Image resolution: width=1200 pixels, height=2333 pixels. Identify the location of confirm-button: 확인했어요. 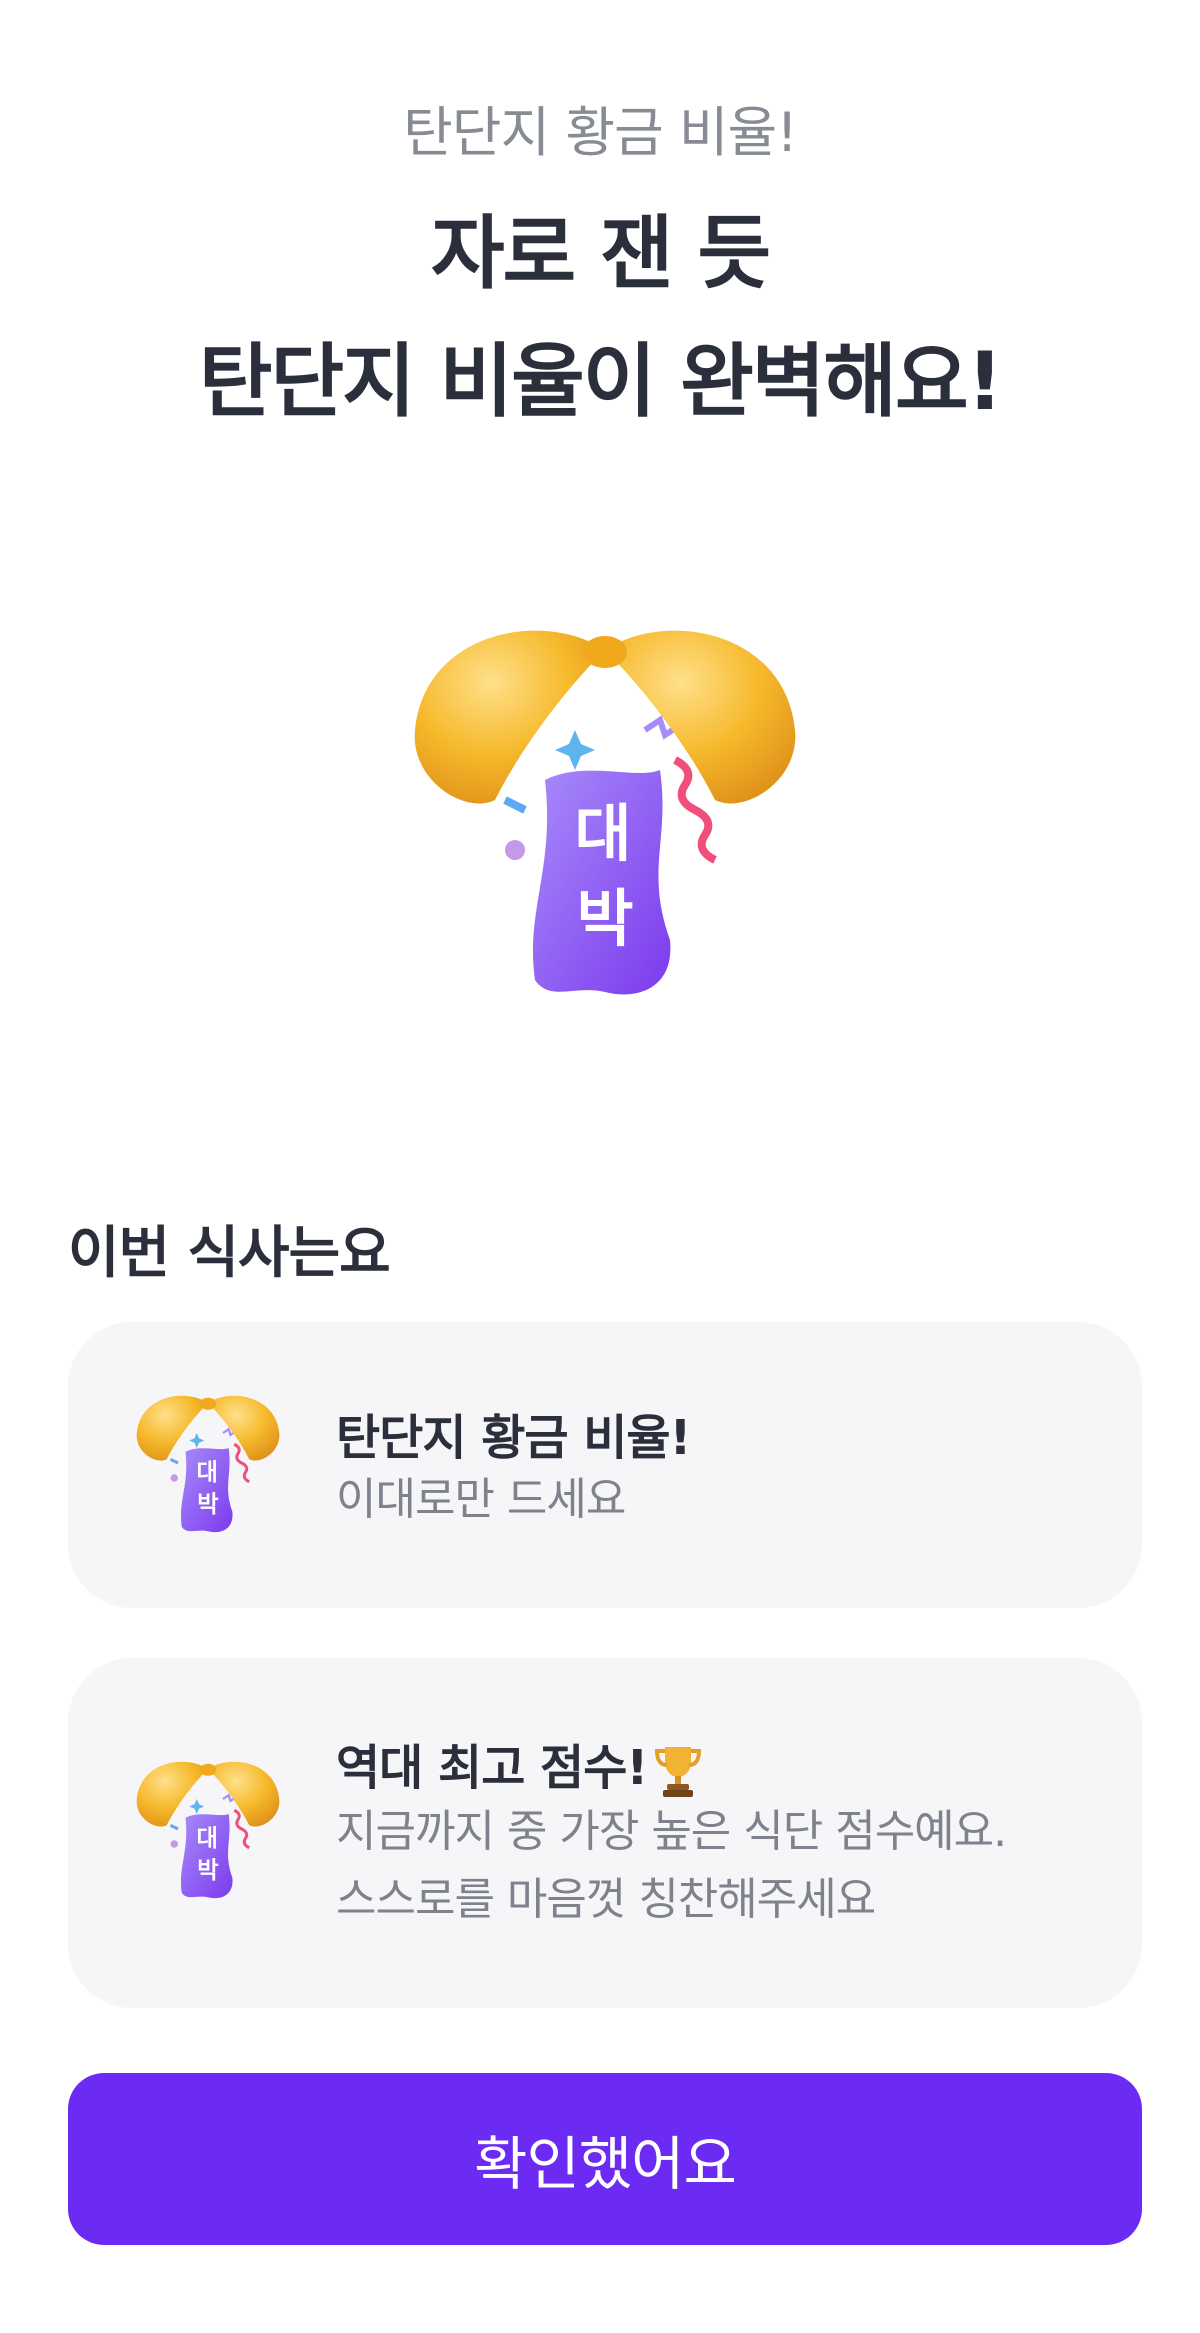
(605, 2159).